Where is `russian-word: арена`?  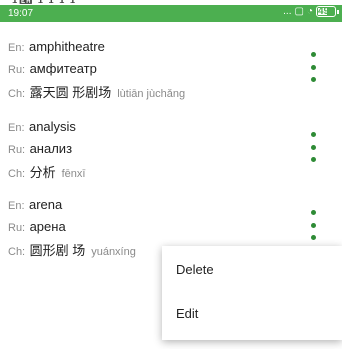
russian-word: арена is located at coordinates (47, 226).